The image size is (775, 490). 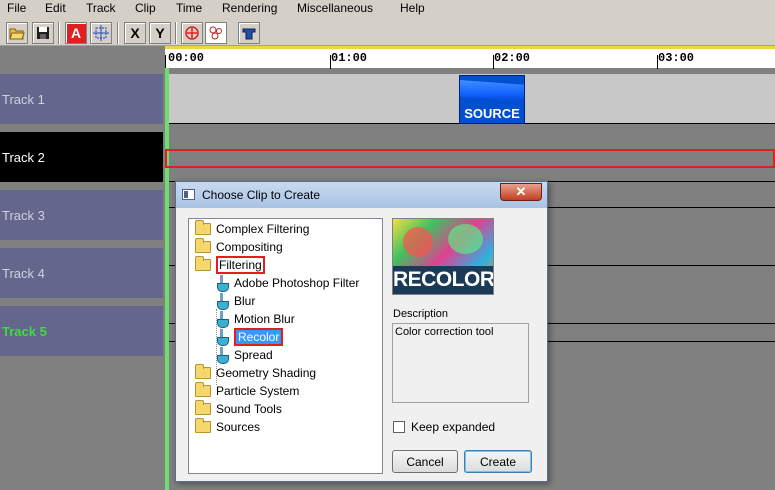 I want to click on tree-item-label: Complex Filtering, so click(x=263, y=229).